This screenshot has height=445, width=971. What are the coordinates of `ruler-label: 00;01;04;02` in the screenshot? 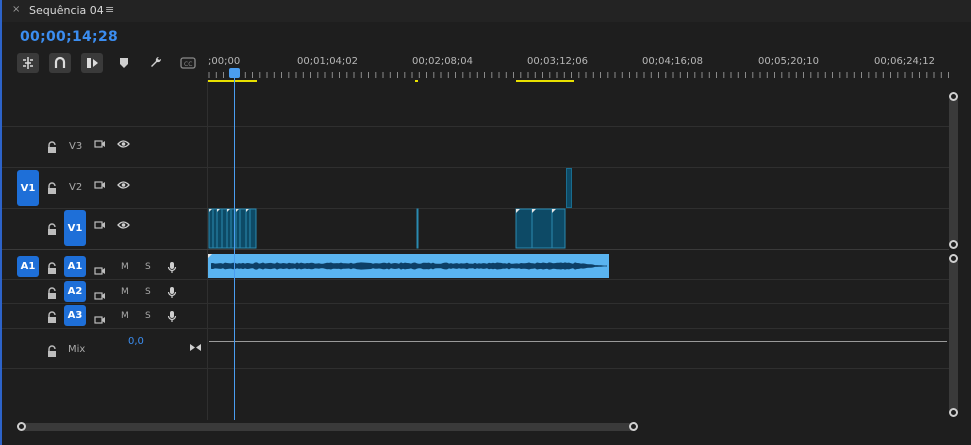 It's located at (328, 61).